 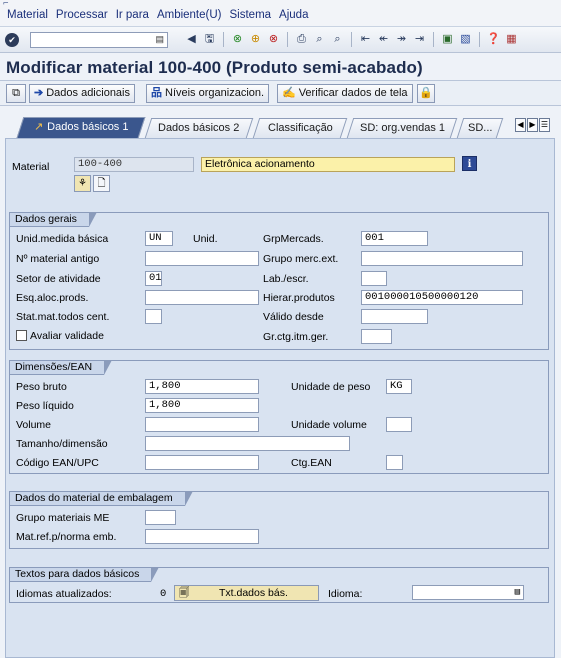 I want to click on material-label: Material, so click(x=31, y=167).